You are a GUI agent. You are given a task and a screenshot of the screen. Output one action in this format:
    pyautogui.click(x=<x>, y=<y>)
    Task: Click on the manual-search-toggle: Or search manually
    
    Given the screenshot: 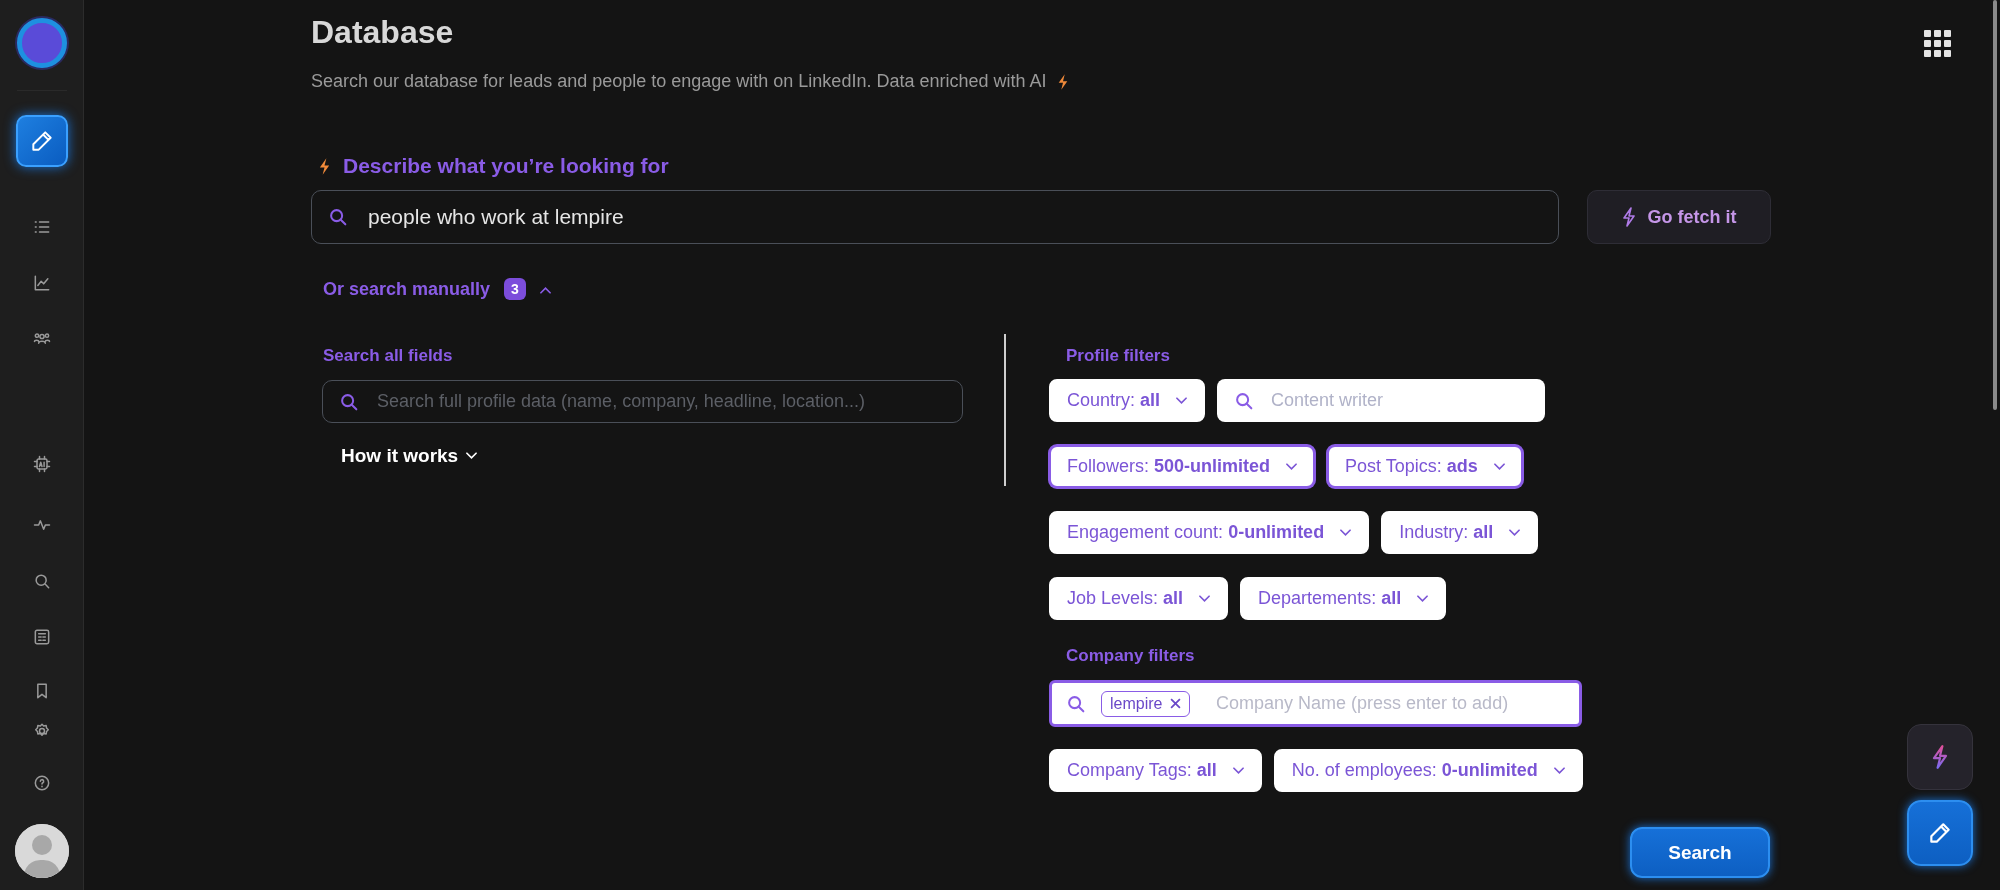 What is the action you would take?
    pyautogui.click(x=407, y=289)
    